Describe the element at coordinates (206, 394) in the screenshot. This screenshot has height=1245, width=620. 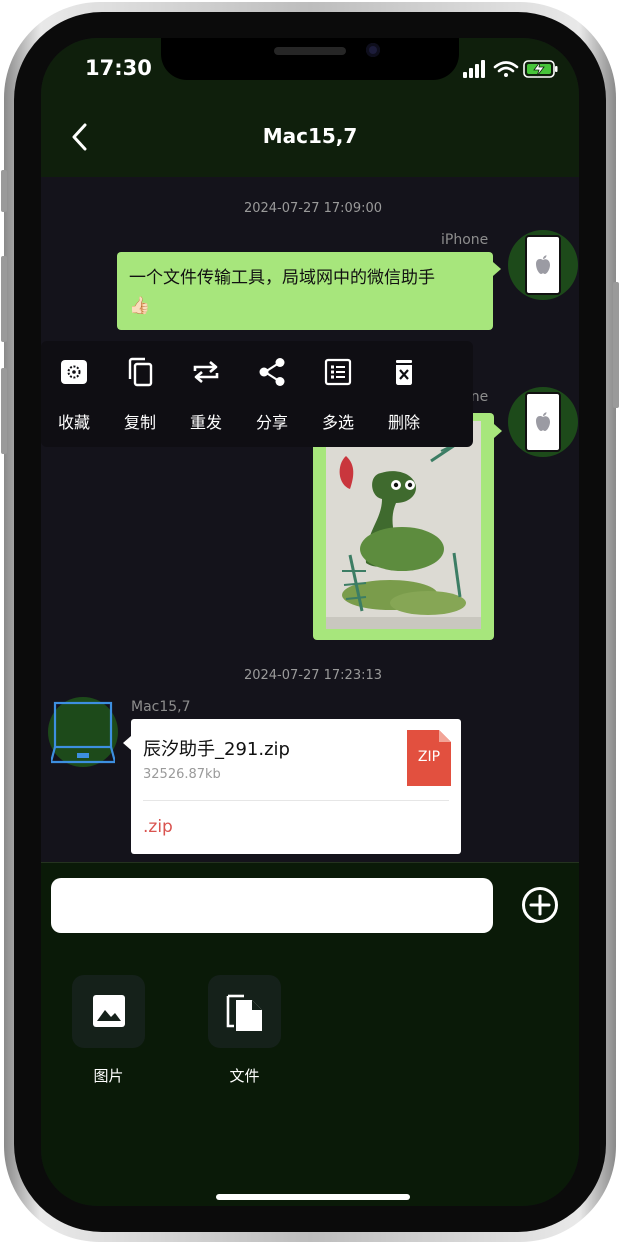
I see `menu-item-resend: 重发` at that location.